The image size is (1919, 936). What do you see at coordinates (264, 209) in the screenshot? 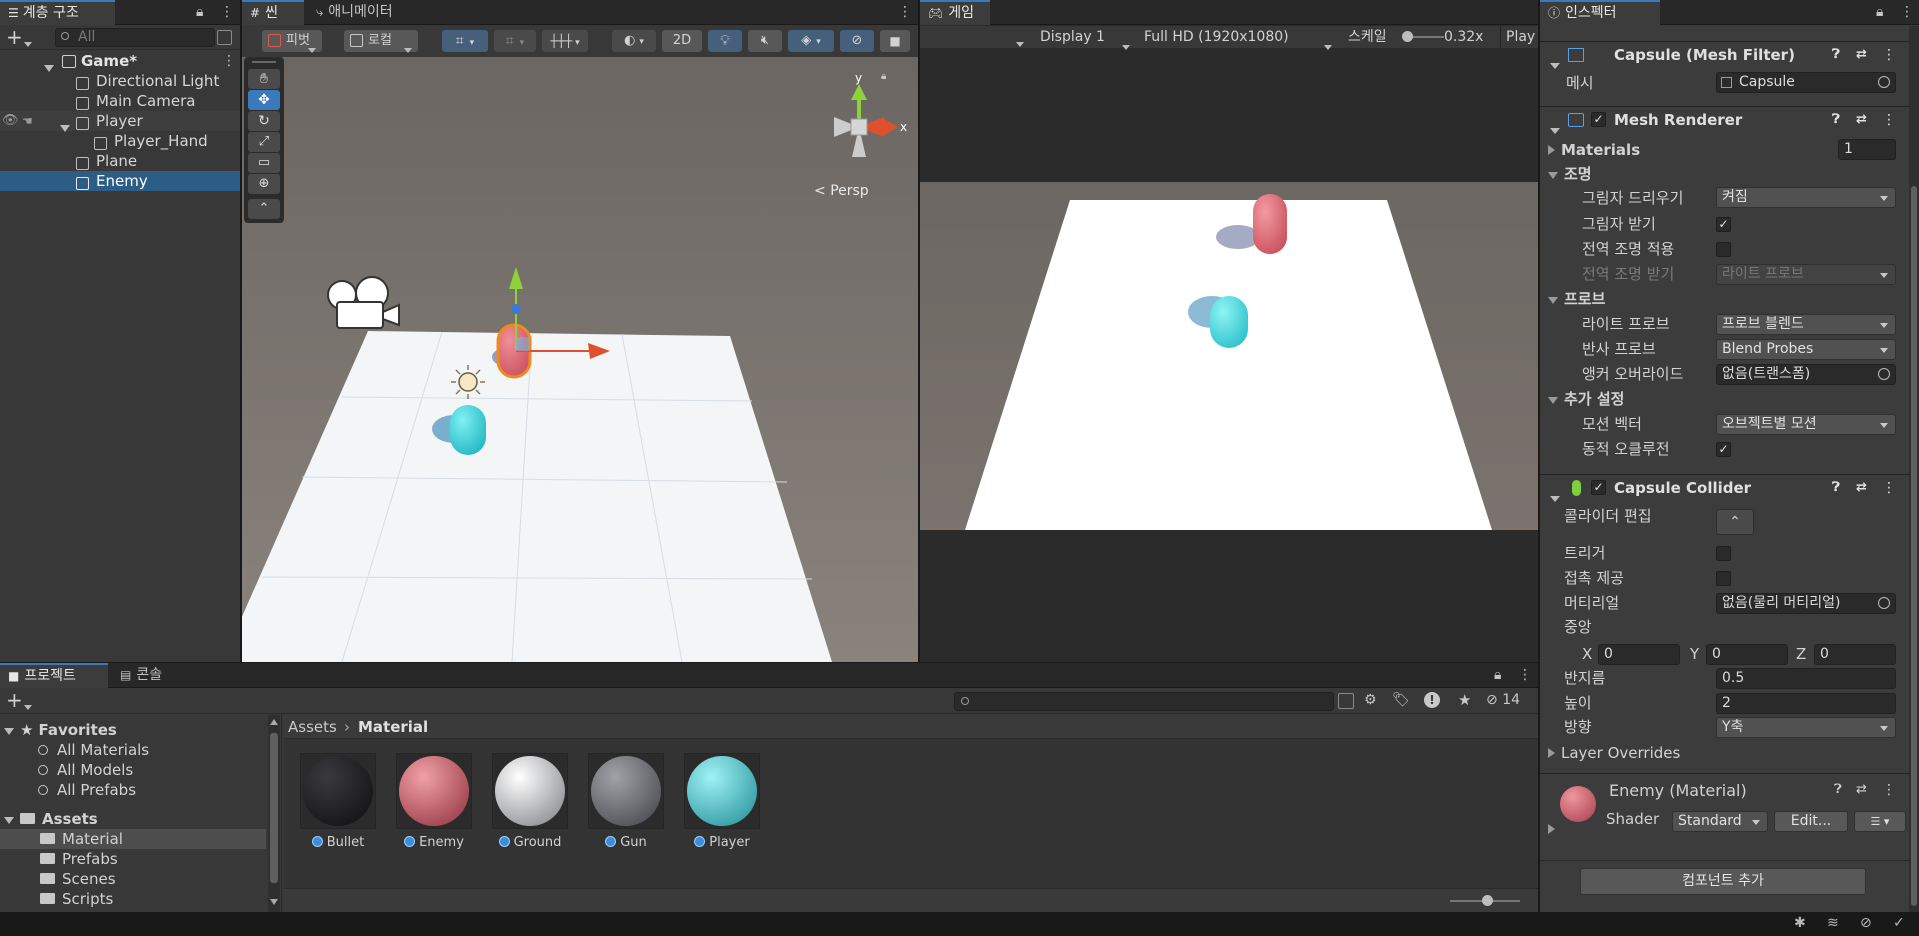
I see `custom-tool-icon: ⌃` at bounding box center [264, 209].